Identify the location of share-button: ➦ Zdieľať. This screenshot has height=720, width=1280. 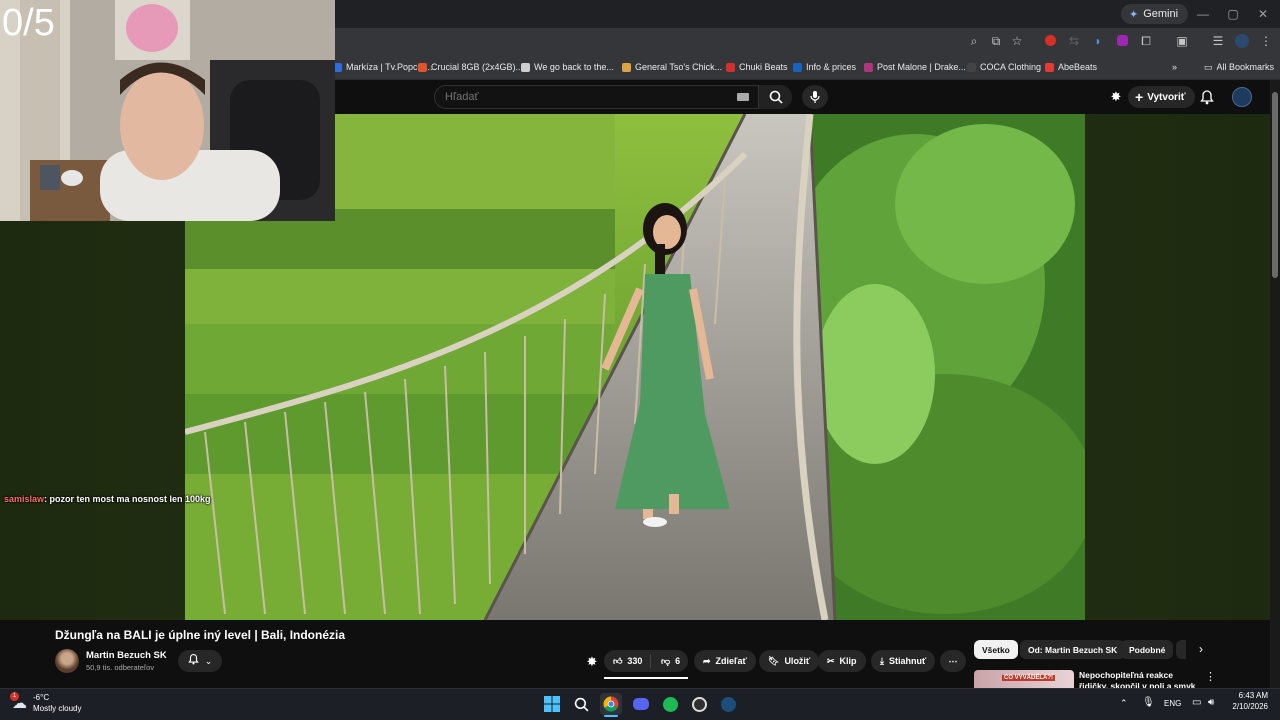
(725, 661).